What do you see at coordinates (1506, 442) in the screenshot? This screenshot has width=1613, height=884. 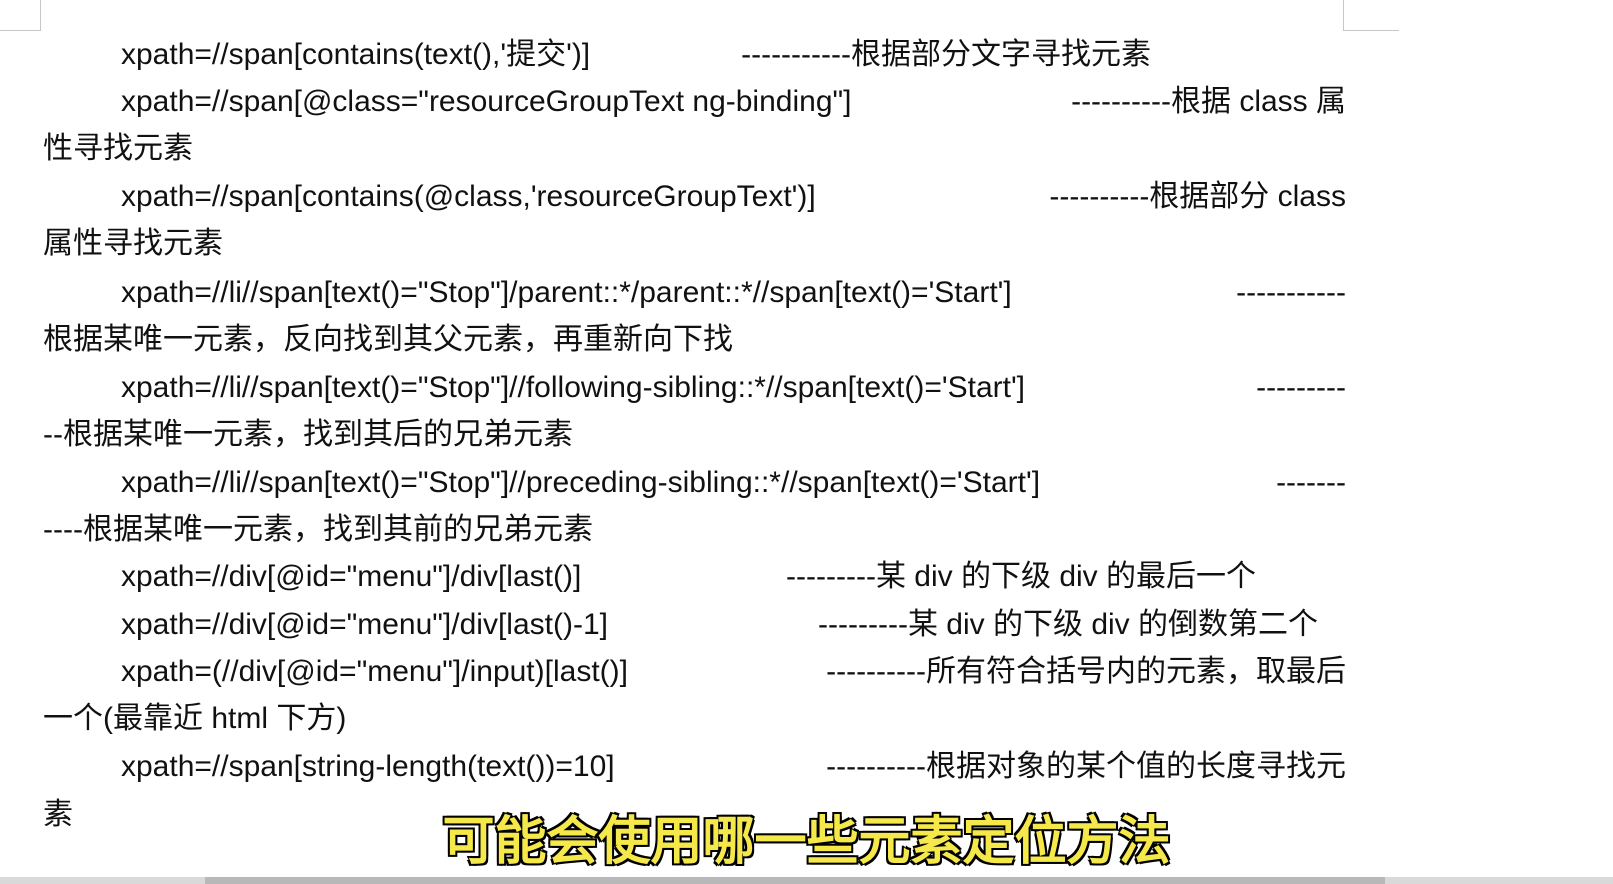 I see `document-margin-area` at bounding box center [1506, 442].